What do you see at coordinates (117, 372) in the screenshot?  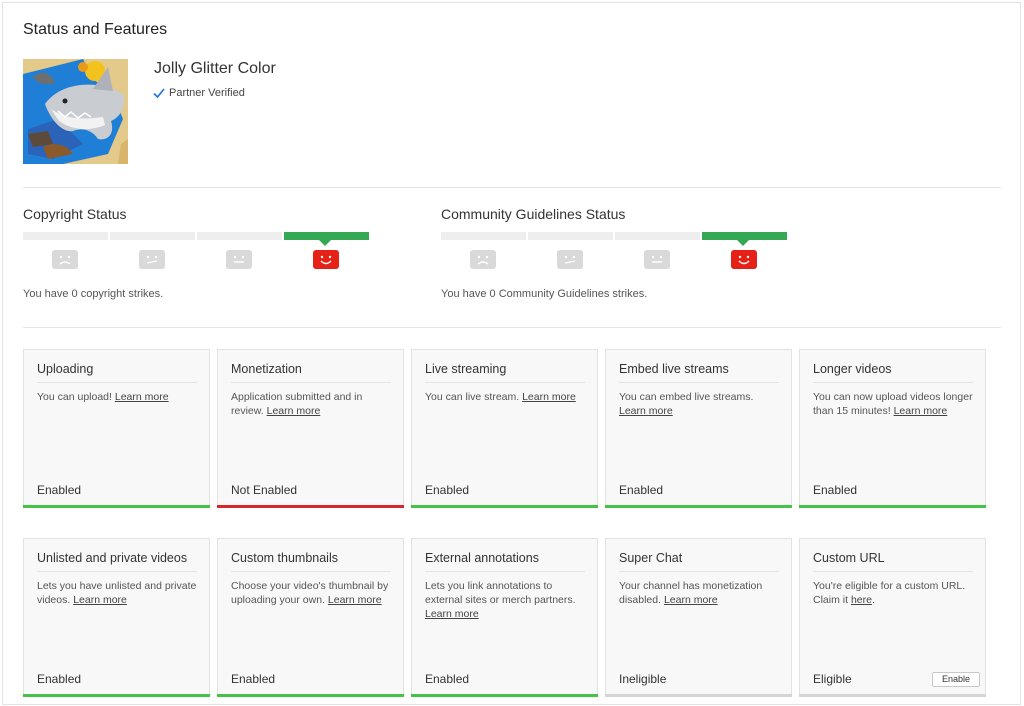 I see `feature-title: Uploading` at bounding box center [117, 372].